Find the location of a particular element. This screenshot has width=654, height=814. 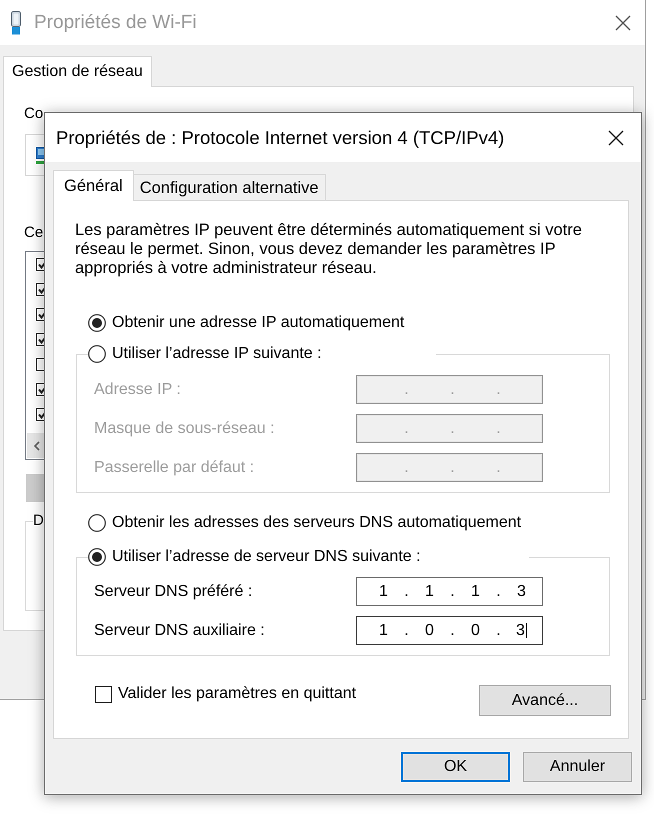

section-label: Co is located at coordinates (34, 114).